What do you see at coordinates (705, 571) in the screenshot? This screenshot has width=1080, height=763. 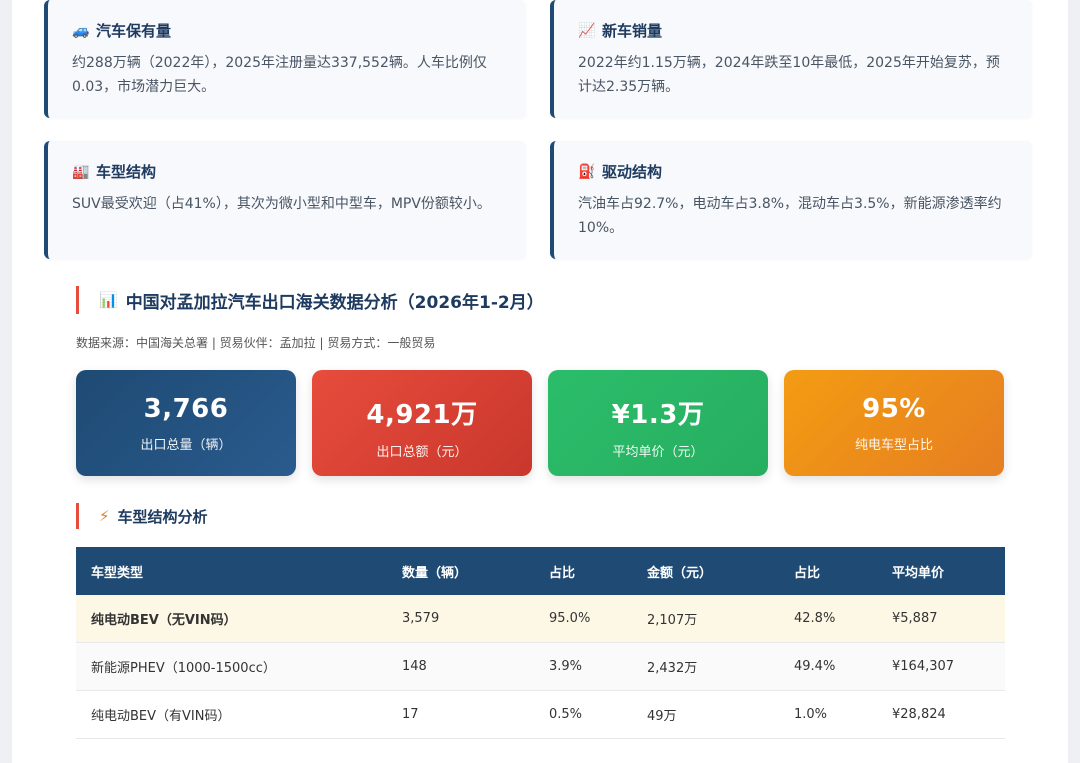 I see `column-header: 金额（元）` at bounding box center [705, 571].